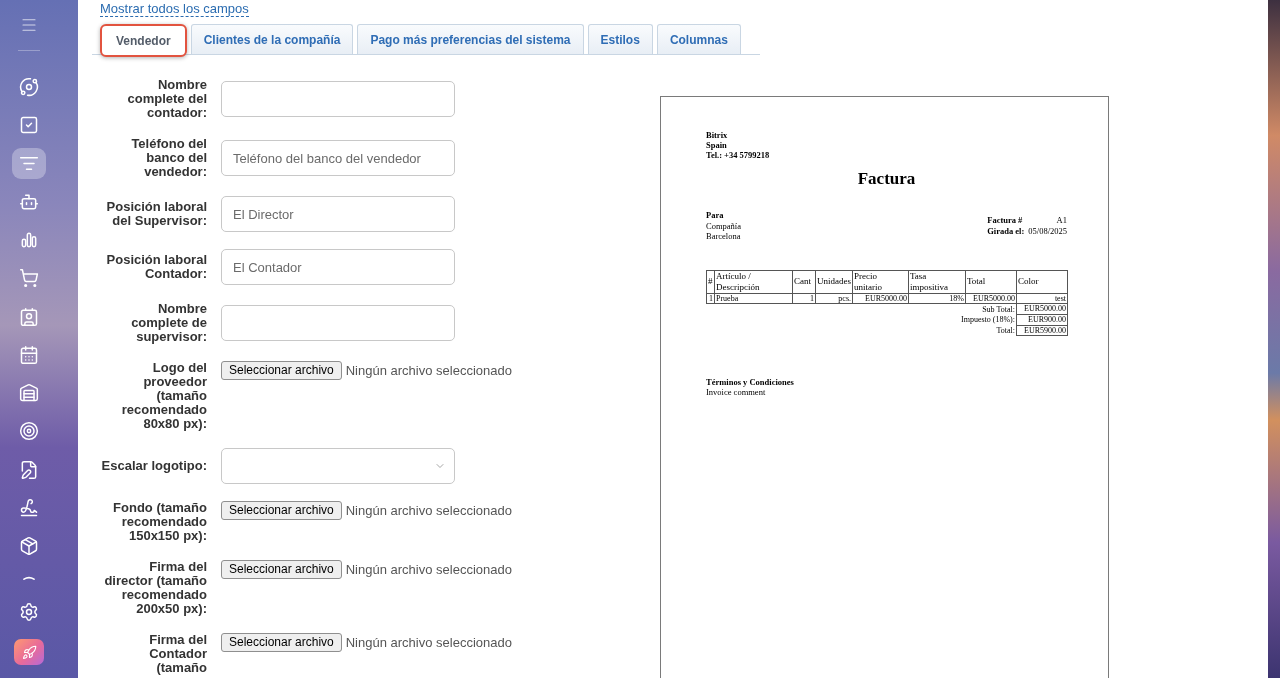  I want to click on tab: Columnas, so click(698, 39).